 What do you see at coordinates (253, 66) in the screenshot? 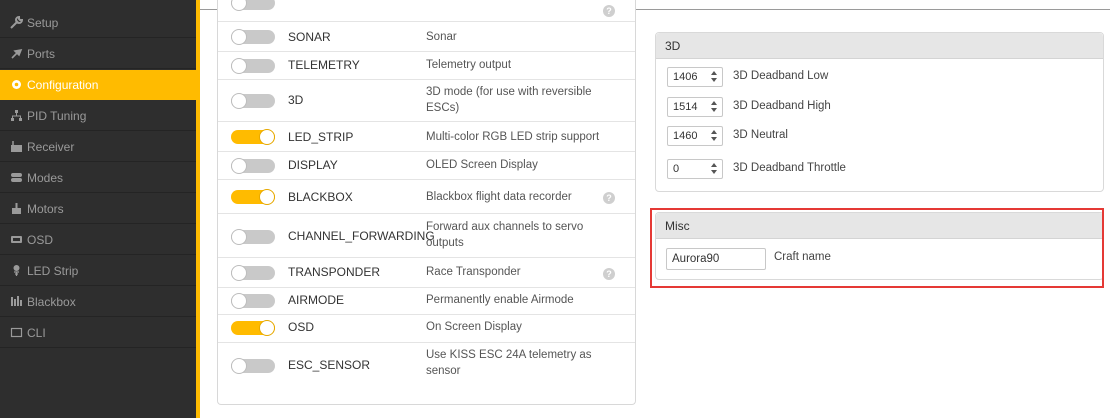
I see `telemetry-toggle` at bounding box center [253, 66].